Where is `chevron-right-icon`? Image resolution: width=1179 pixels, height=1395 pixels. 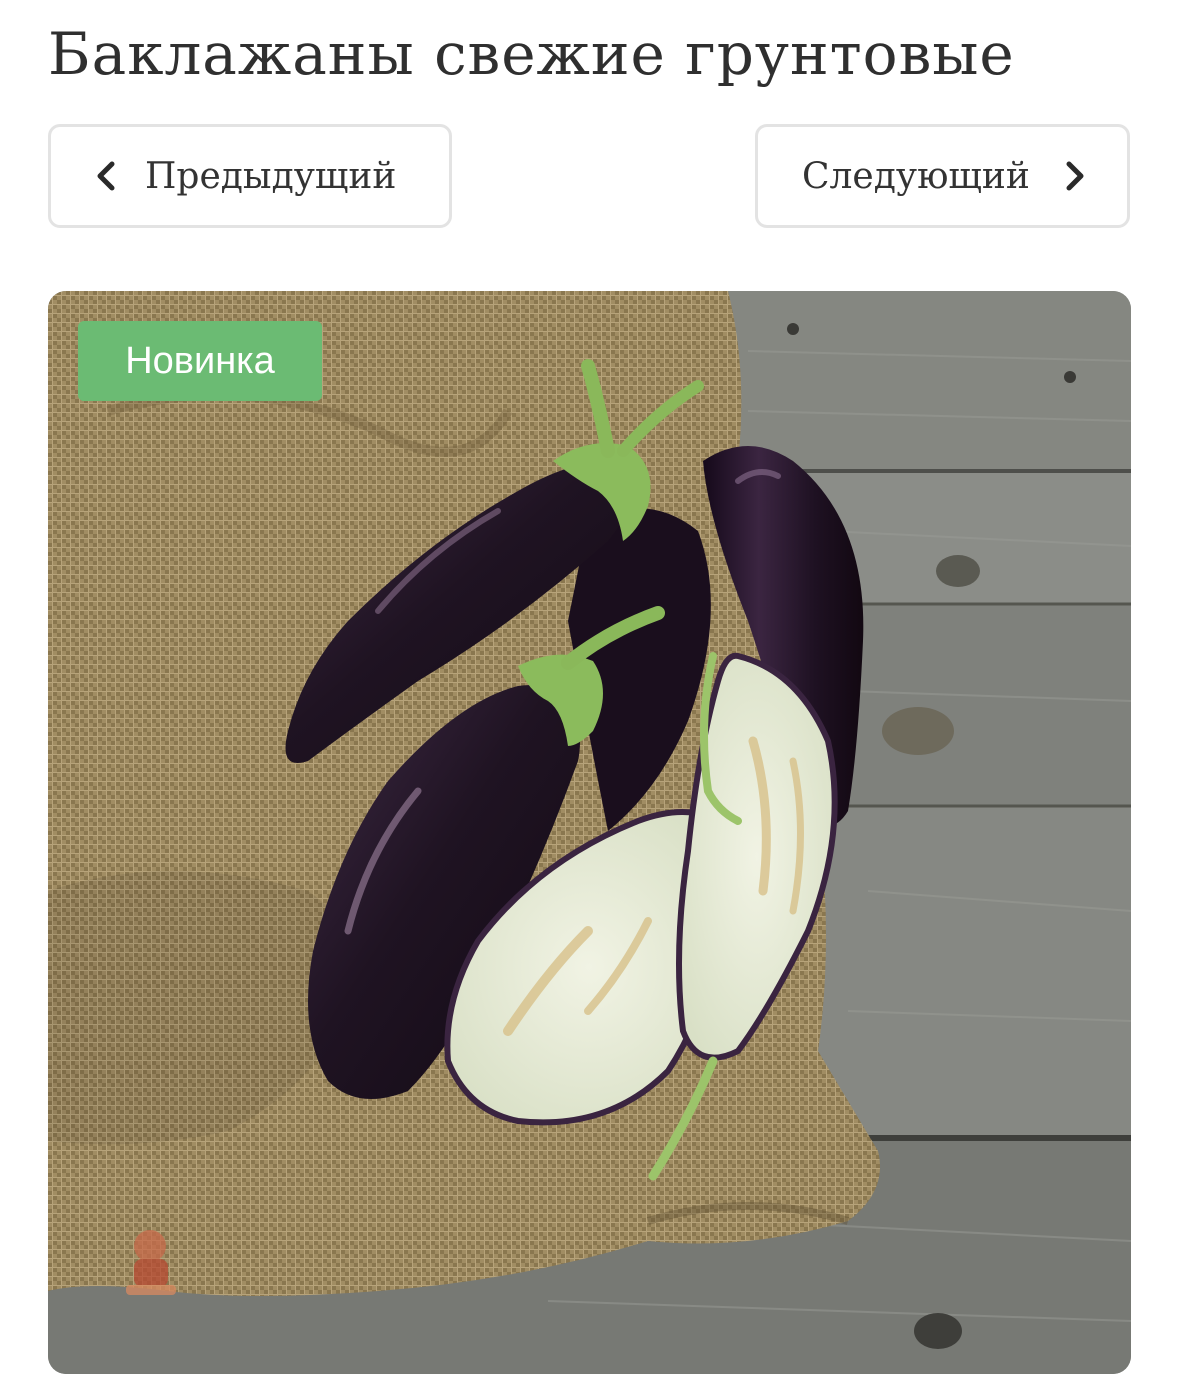 chevron-right-icon is located at coordinates (1075, 176).